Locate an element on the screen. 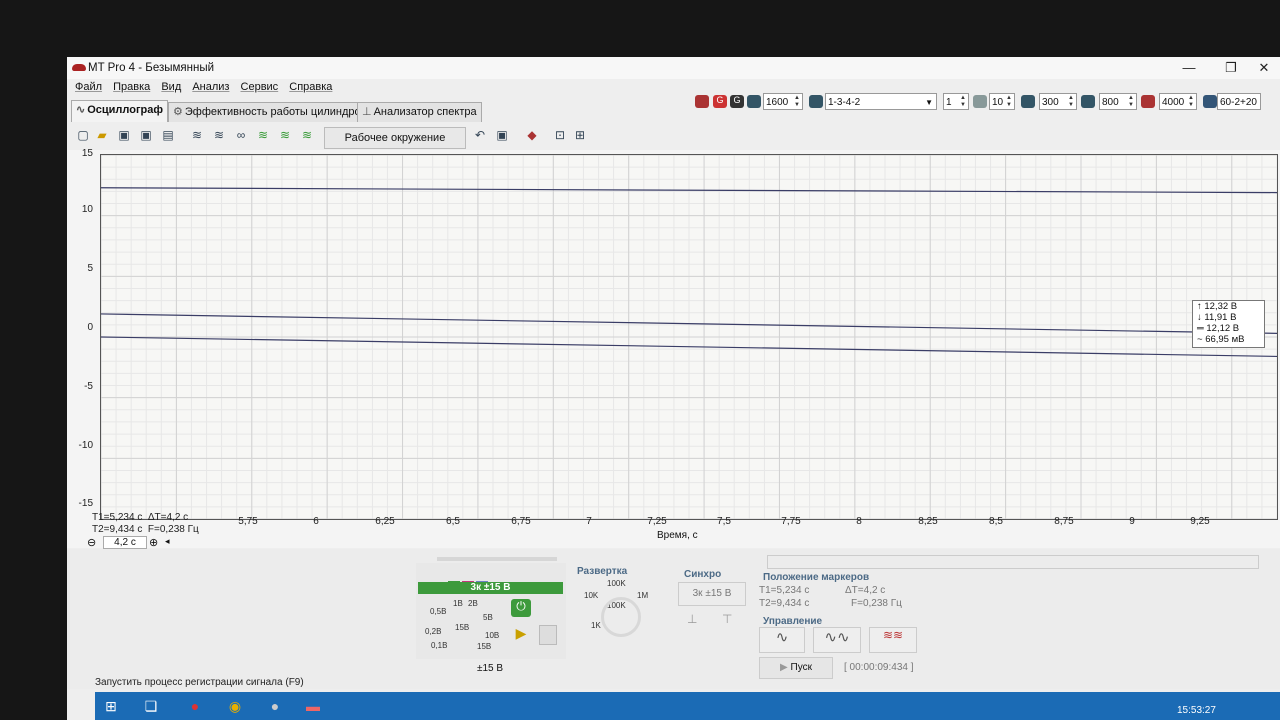 Image resolution: width=1280 pixels, height=720 pixels. menu-view: Вид is located at coordinates (171, 87).